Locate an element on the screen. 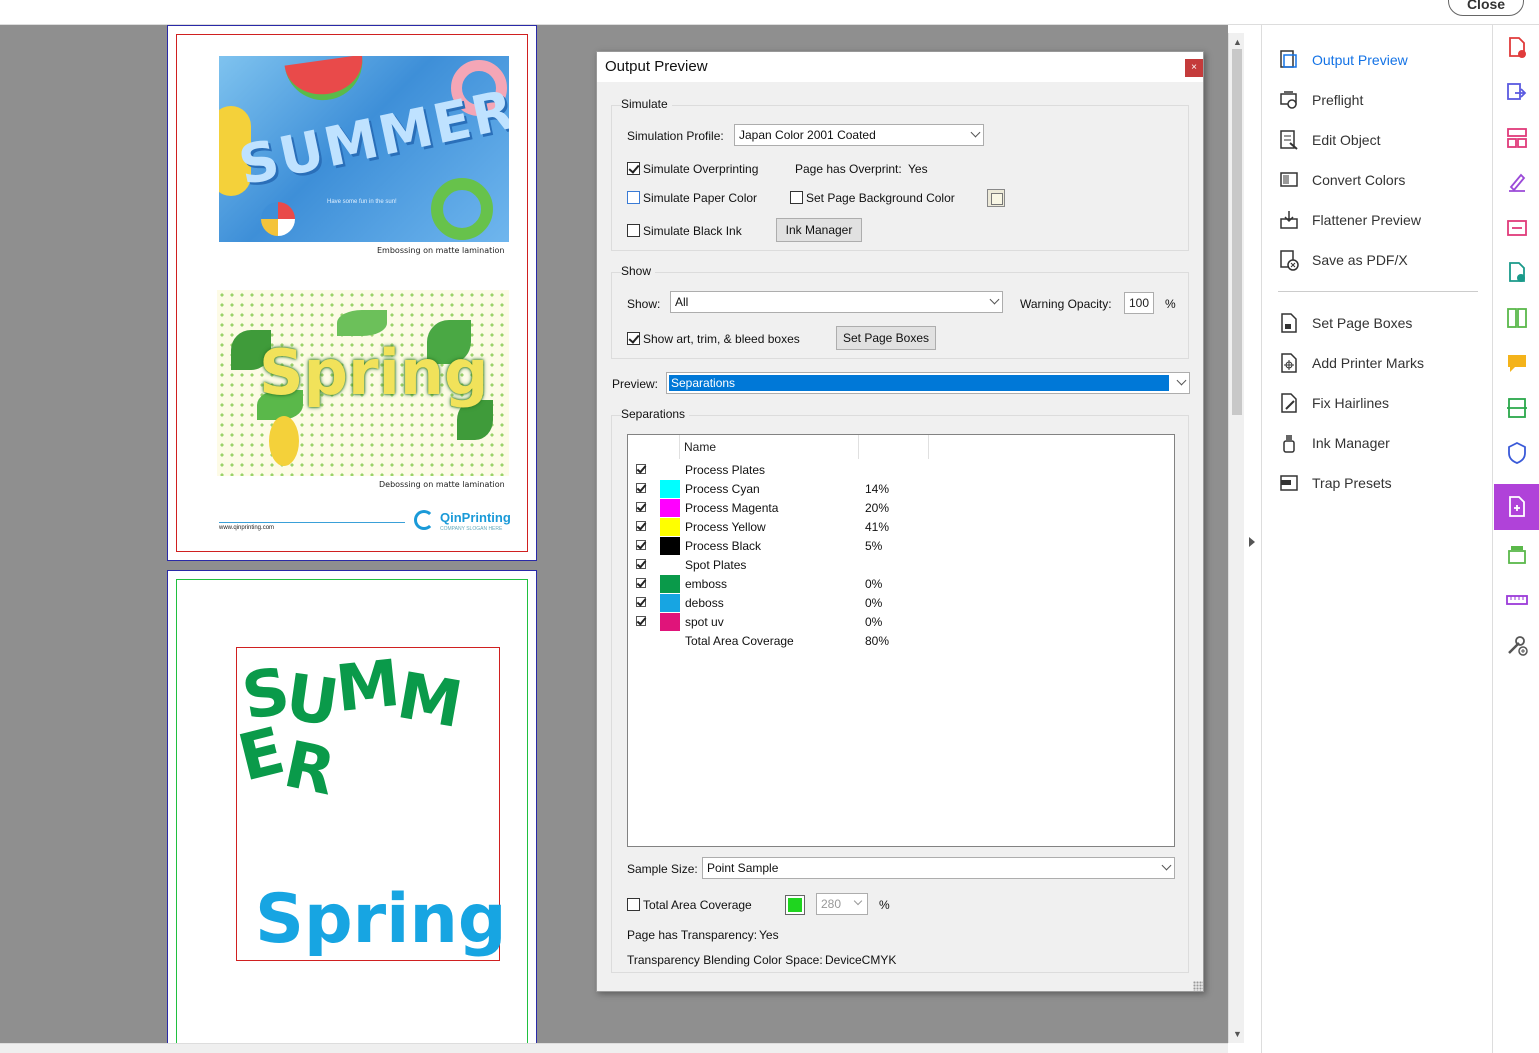 Image resolution: width=1539 pixels, height=1053 pixels. organize-pages-icon is located at coordinates (1517, 138).